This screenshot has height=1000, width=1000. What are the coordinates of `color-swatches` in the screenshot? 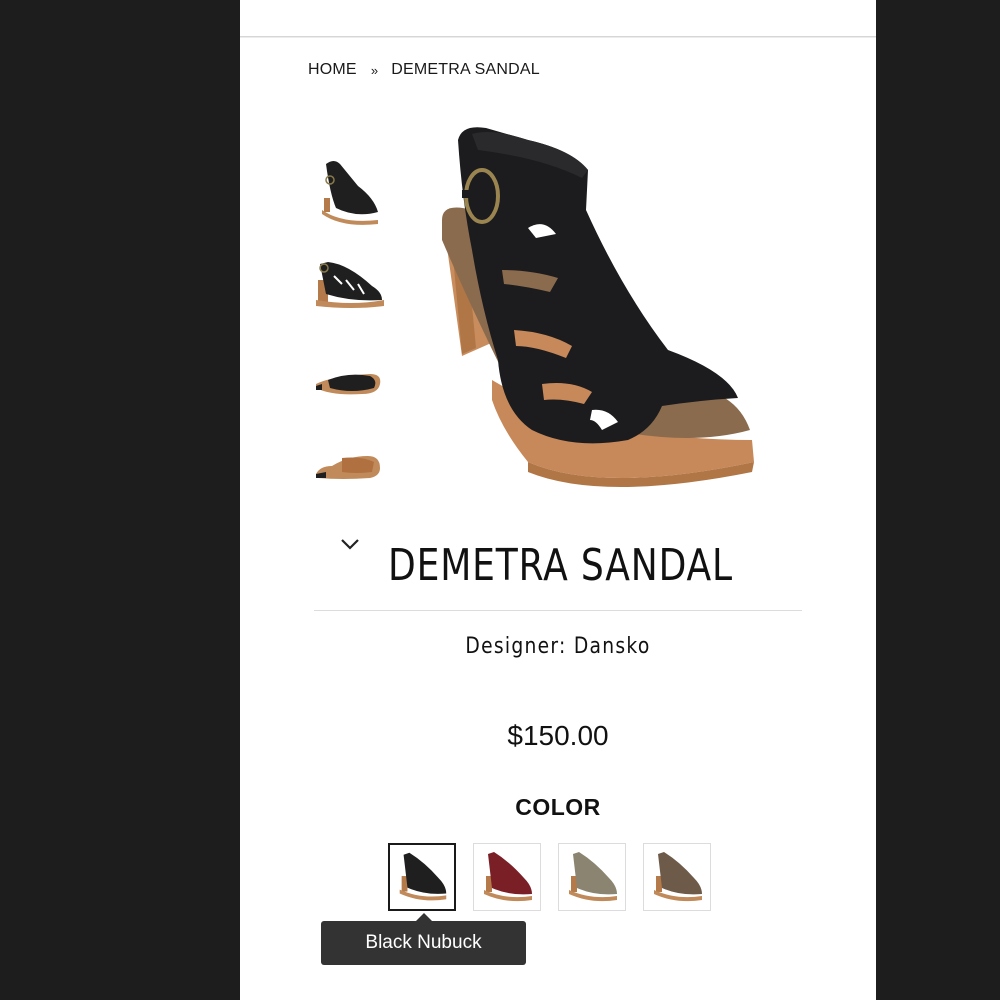 It's located at (550, 877).